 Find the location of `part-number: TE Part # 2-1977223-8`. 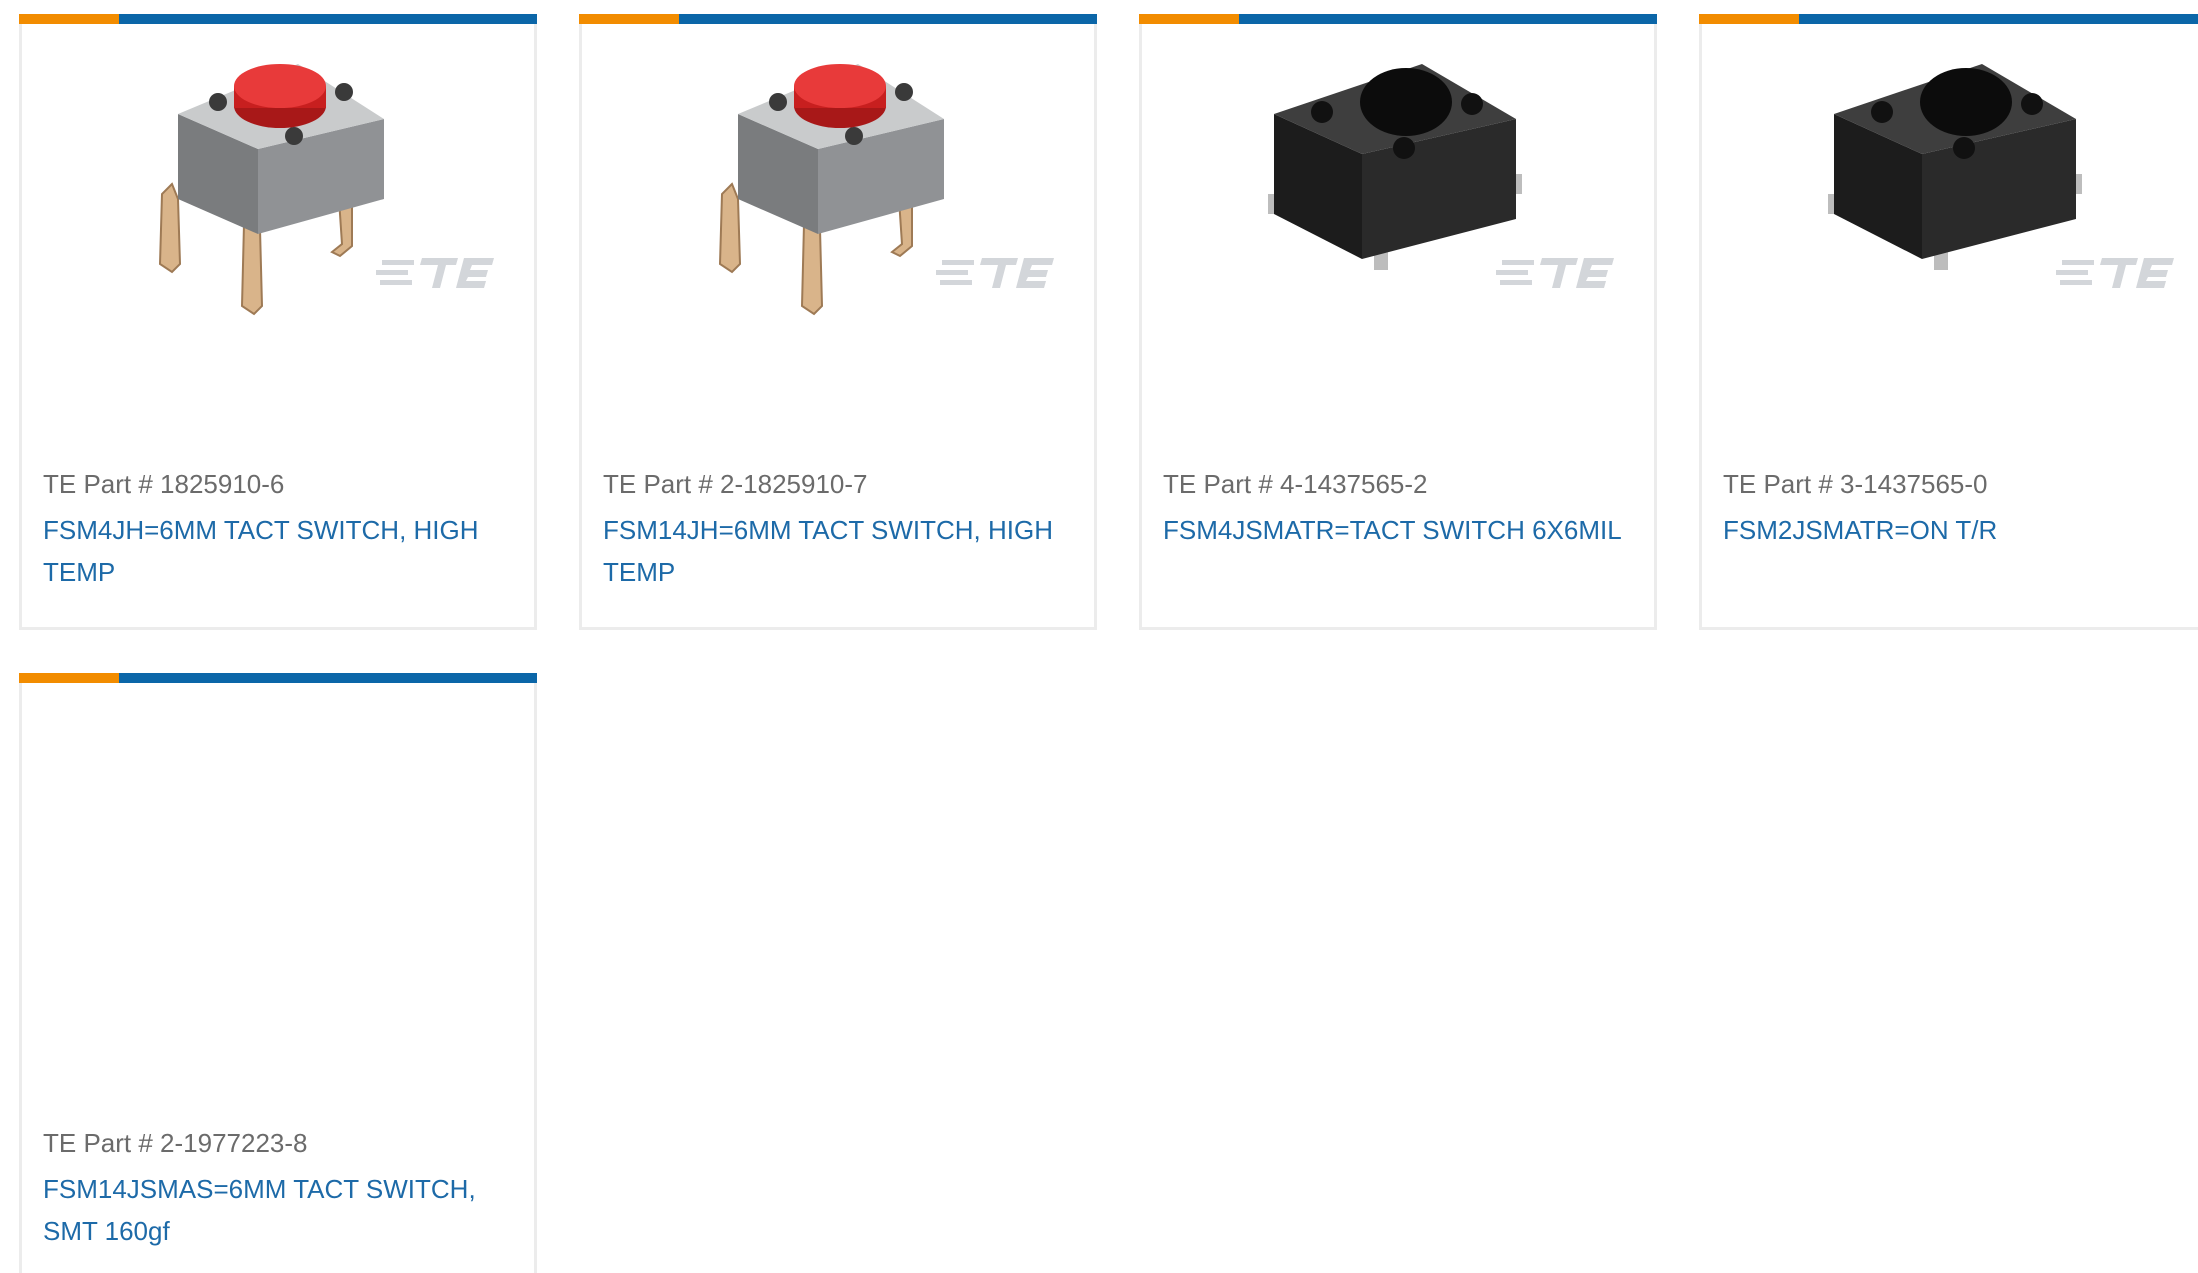

part-number: TE Part # 2-1977223-8 is located at coordinates (175, 1143).